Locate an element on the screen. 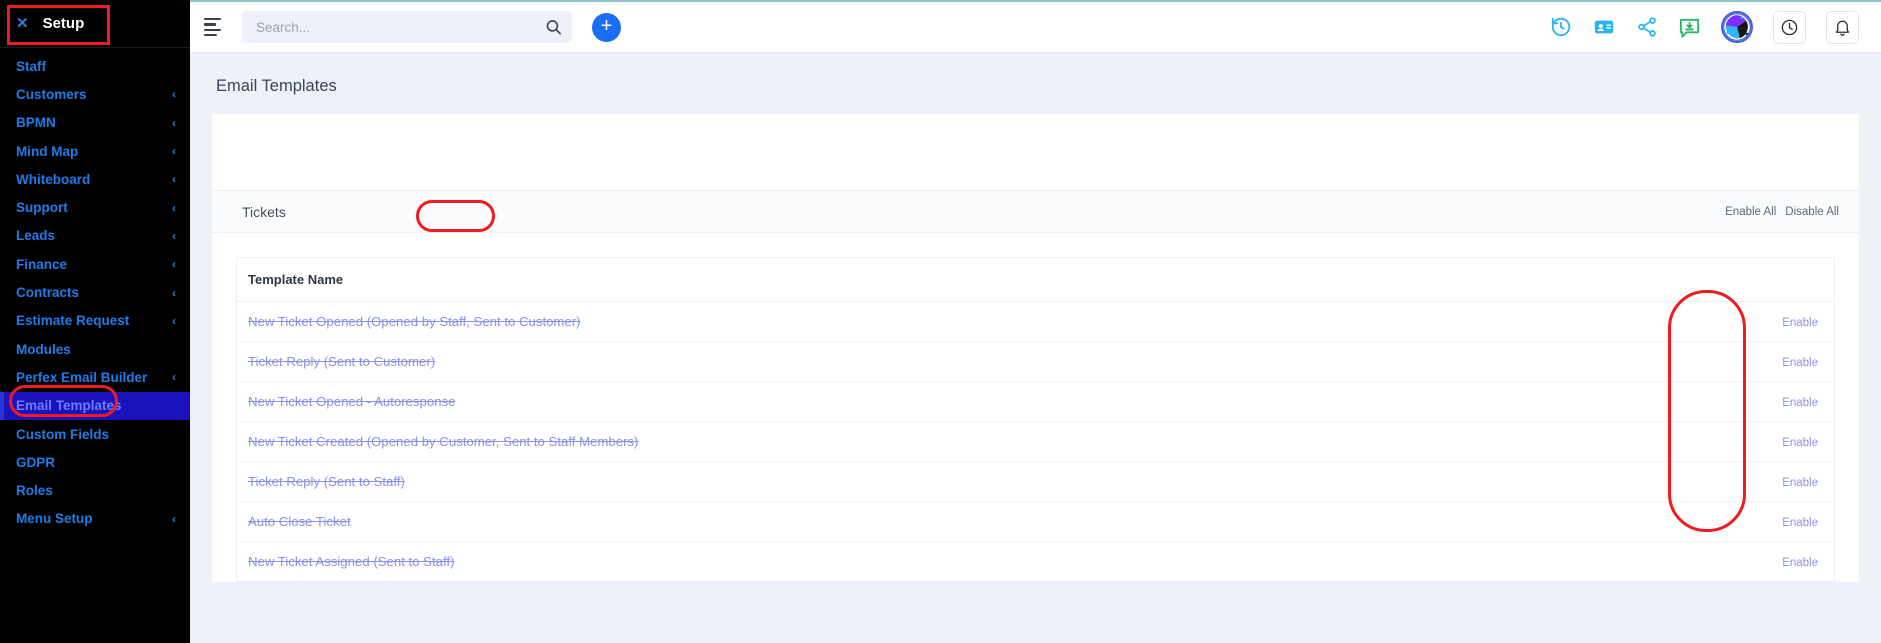  table-row: Ticket Reply (Sent to Staff) Enable is located at coordinates (1035, 481).